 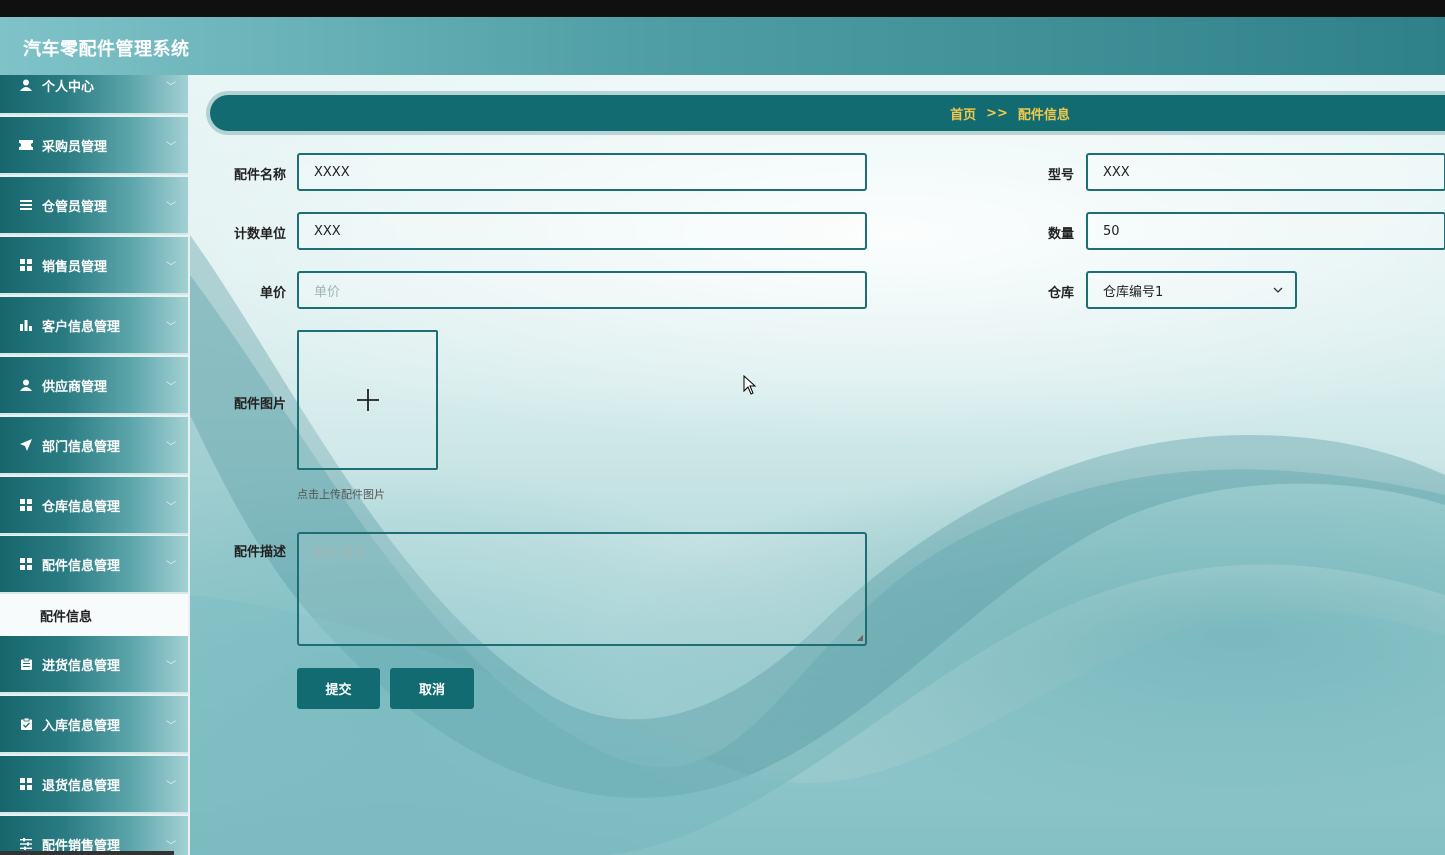 What do you see at coordinates (582, 589) in the screenshot?
I see `description-textarea: 配件描述 ◢` at bounding box center [582, 589].